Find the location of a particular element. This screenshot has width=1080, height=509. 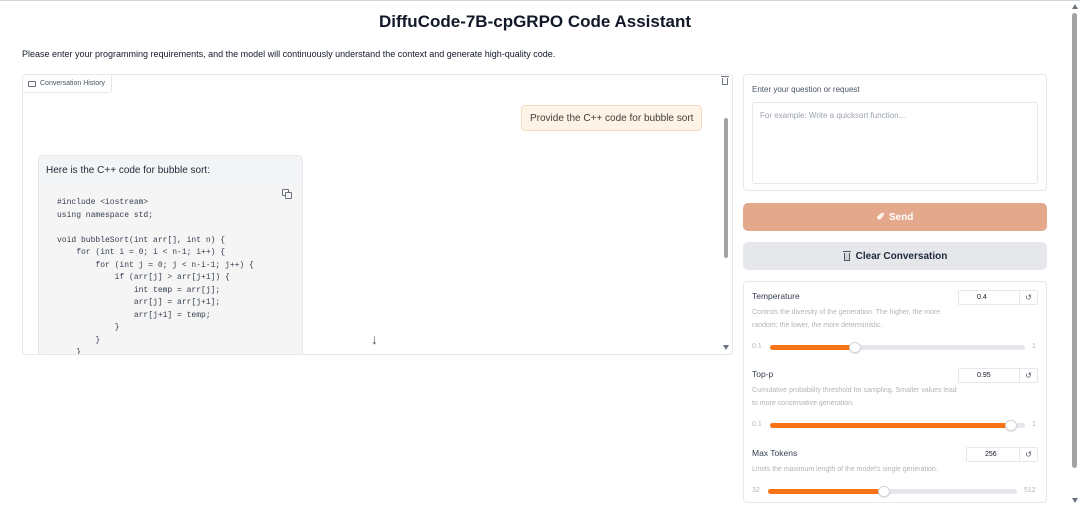

chat-scrollbar is located at coordinates (726, 220).